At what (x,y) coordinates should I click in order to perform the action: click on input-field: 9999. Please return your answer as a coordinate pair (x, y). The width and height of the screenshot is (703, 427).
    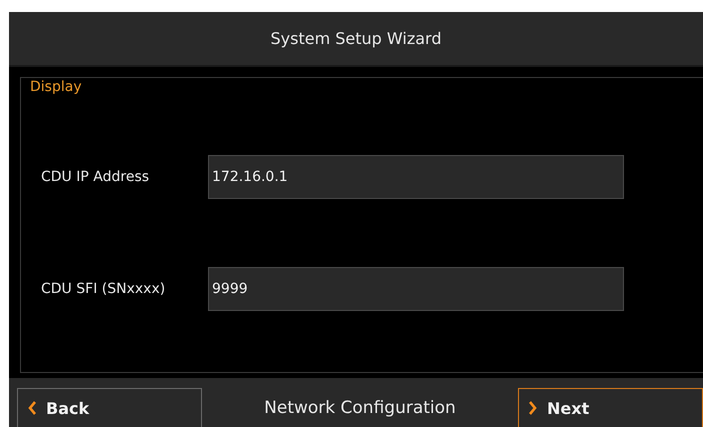
    Looking at the image, I should click on (416, 289).